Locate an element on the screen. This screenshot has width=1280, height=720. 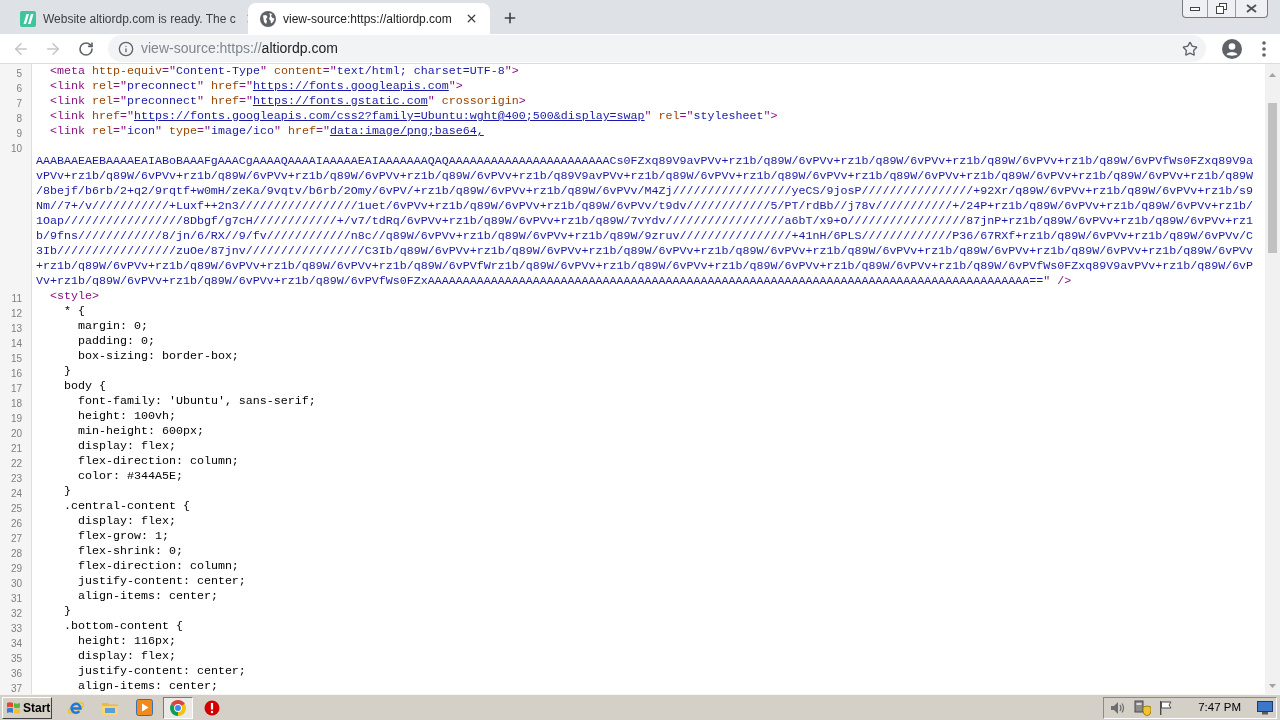
code-line: <link rel="preconnect" href="https://fonts.googleapis.com"> is located at coordinates (256, 86).